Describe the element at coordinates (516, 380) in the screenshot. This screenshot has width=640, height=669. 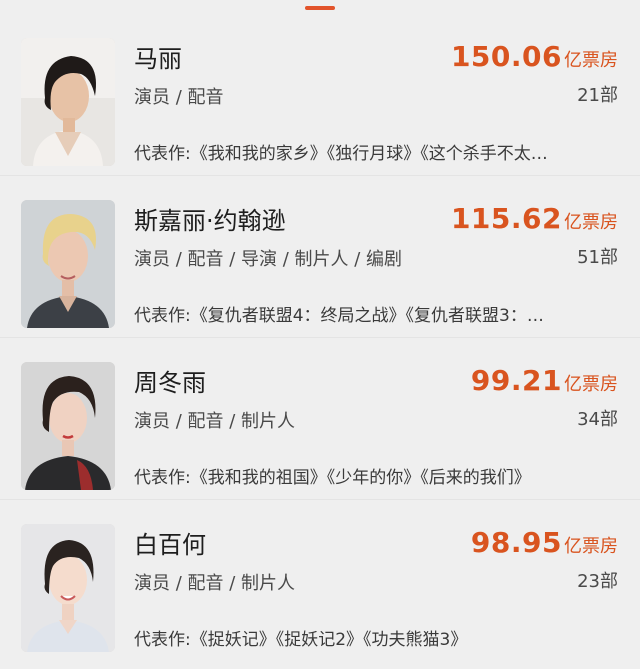
I see `box-office-value: 99.21` at that location.